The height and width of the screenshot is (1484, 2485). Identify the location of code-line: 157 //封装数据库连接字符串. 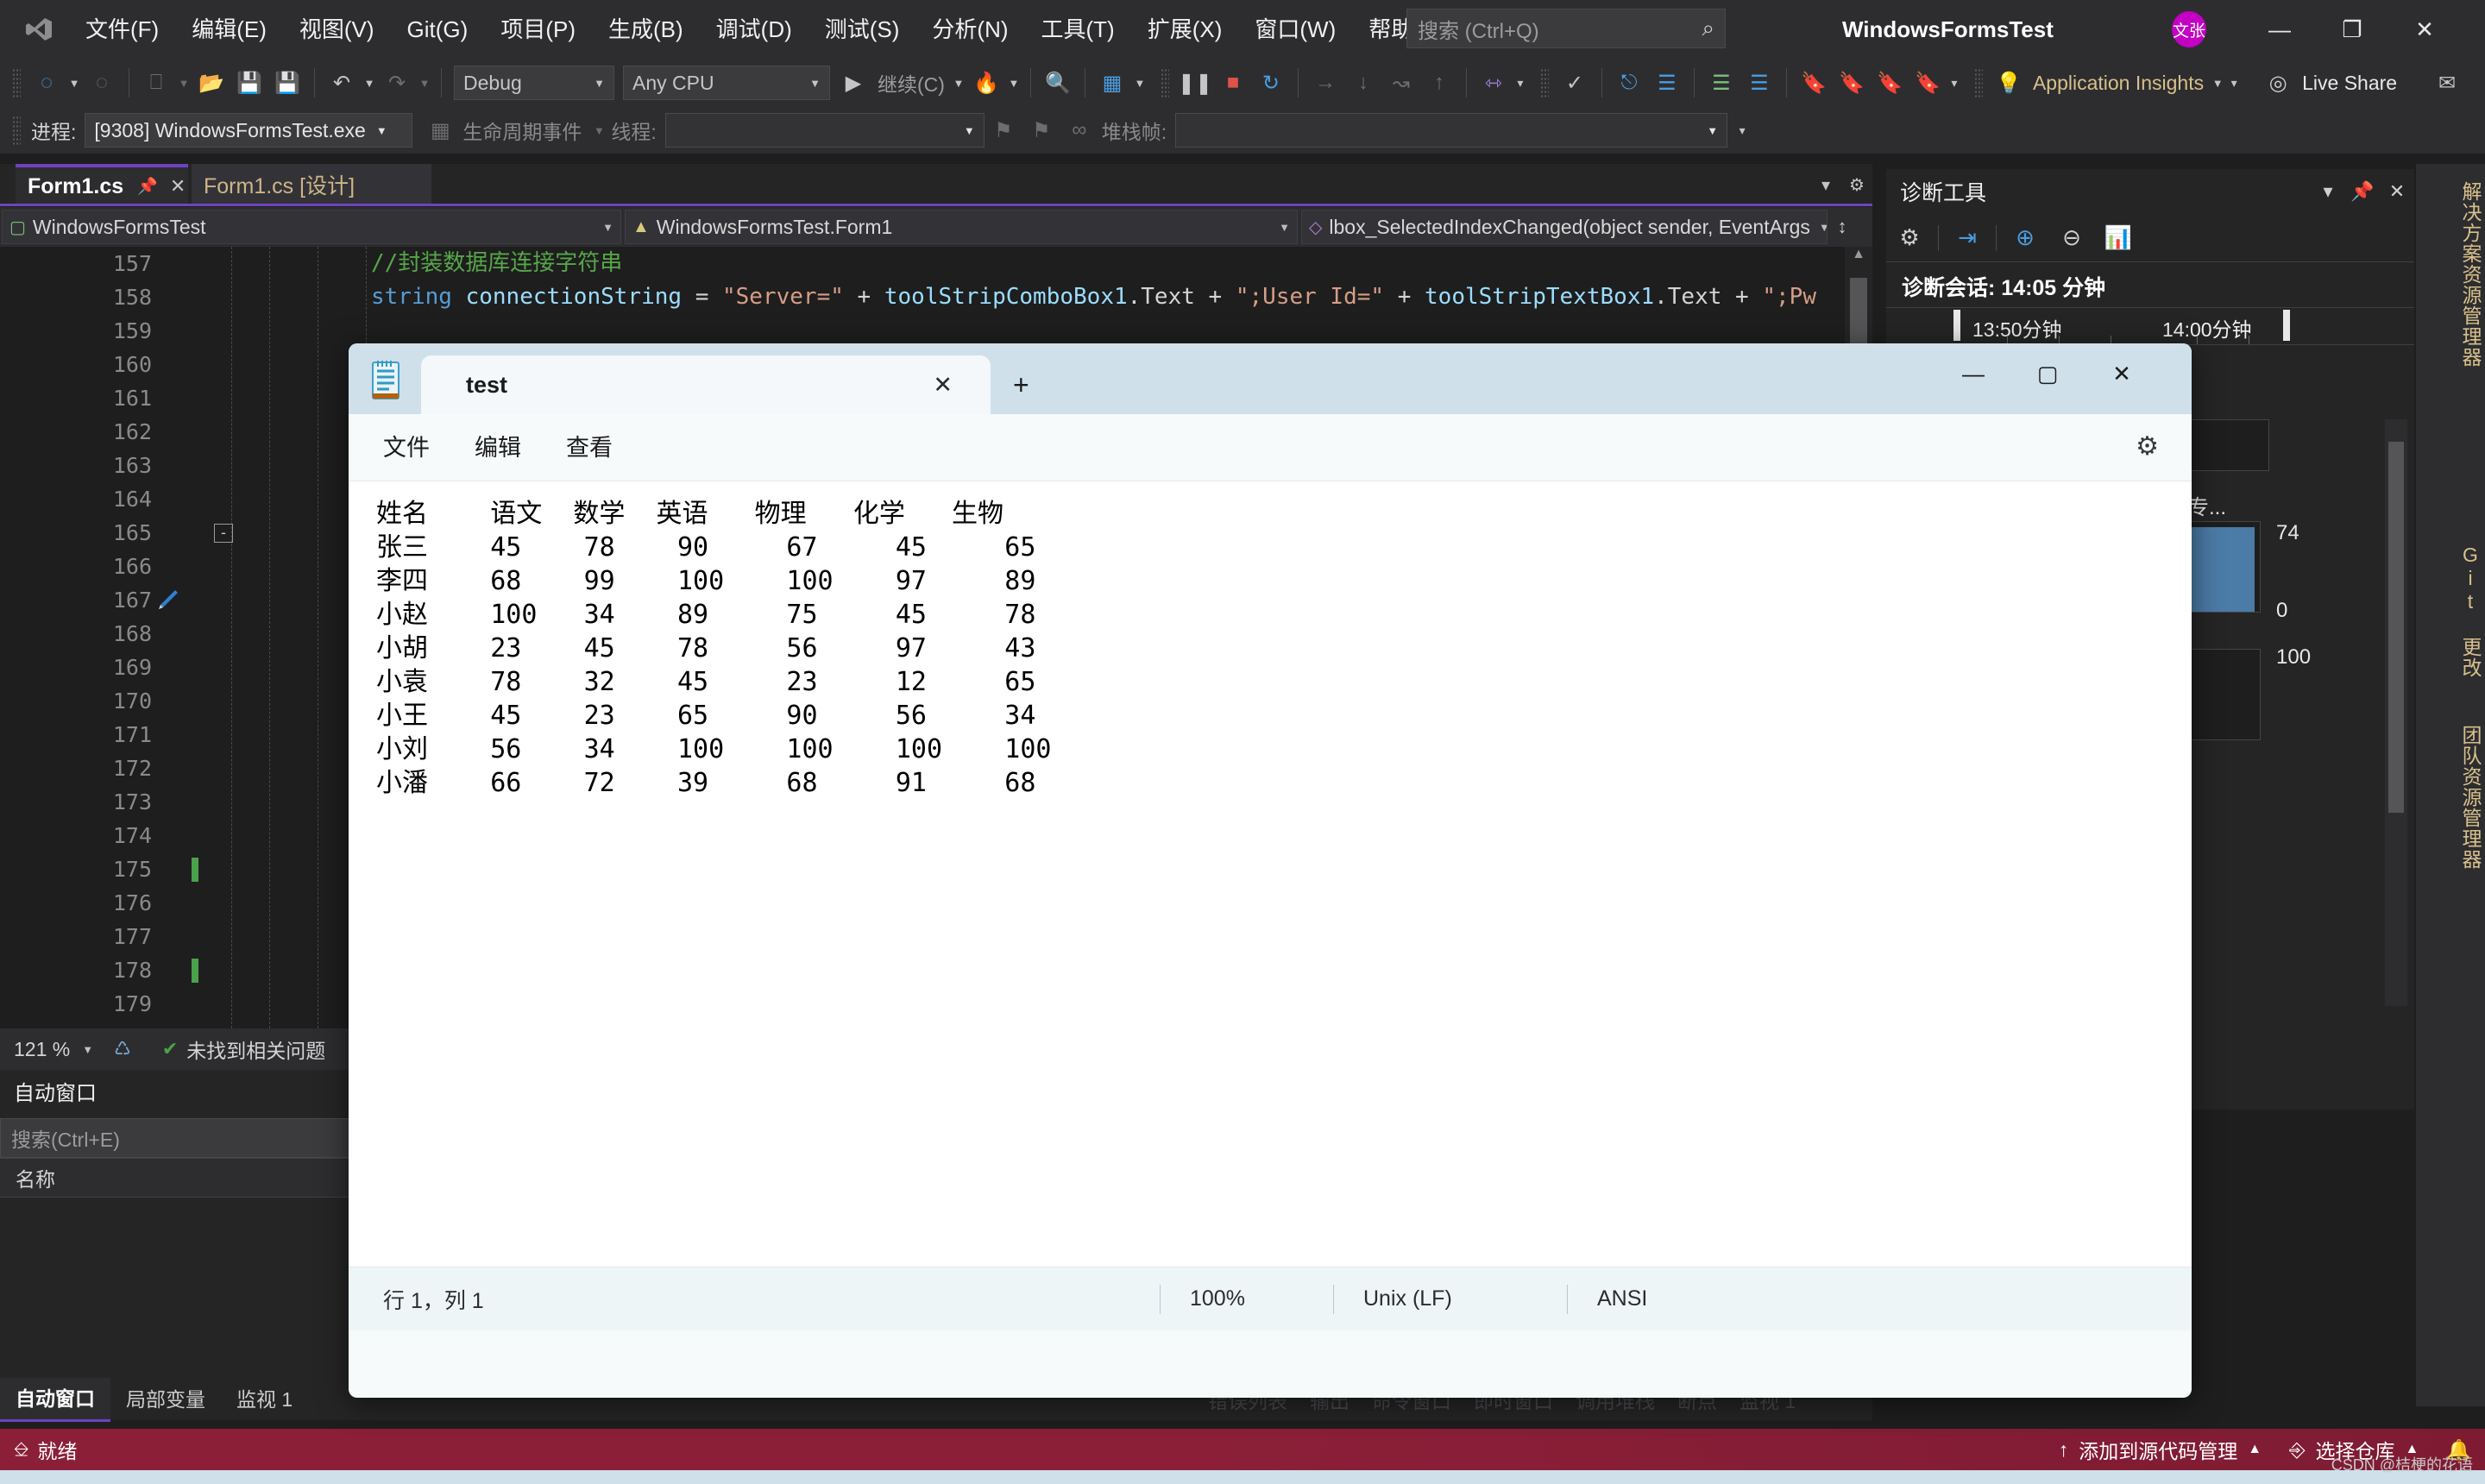
(936, 263).